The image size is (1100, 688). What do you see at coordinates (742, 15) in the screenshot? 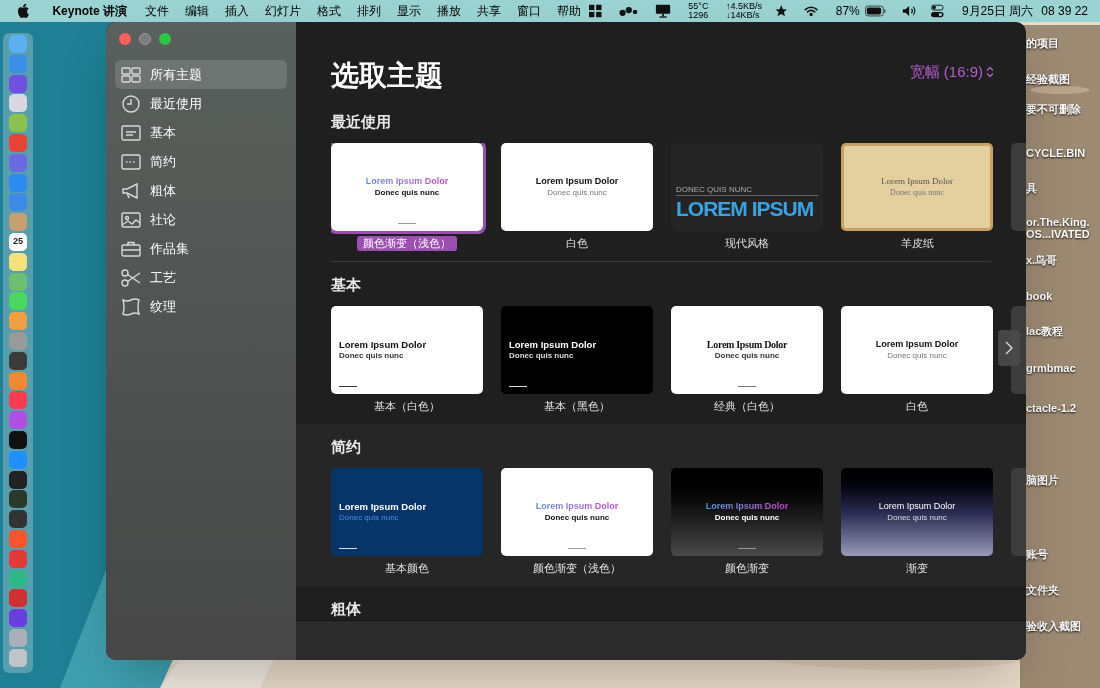
I see `download-speed: ↓14KB/s` at bounding box center [742, 15].